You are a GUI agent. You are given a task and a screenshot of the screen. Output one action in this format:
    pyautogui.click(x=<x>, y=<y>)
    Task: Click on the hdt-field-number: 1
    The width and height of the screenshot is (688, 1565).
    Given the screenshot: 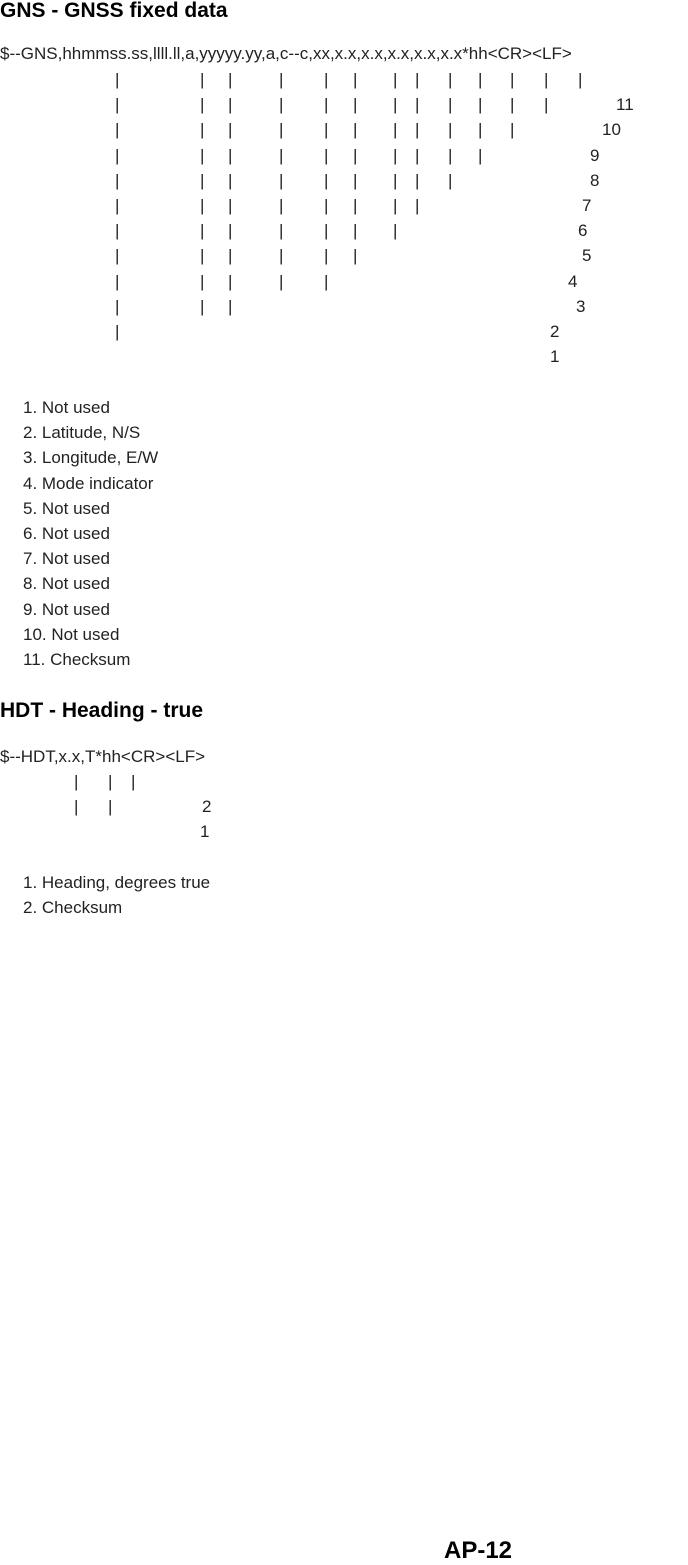 What is the action you would take?
    pyautogui.click(x=205, y=831)
    